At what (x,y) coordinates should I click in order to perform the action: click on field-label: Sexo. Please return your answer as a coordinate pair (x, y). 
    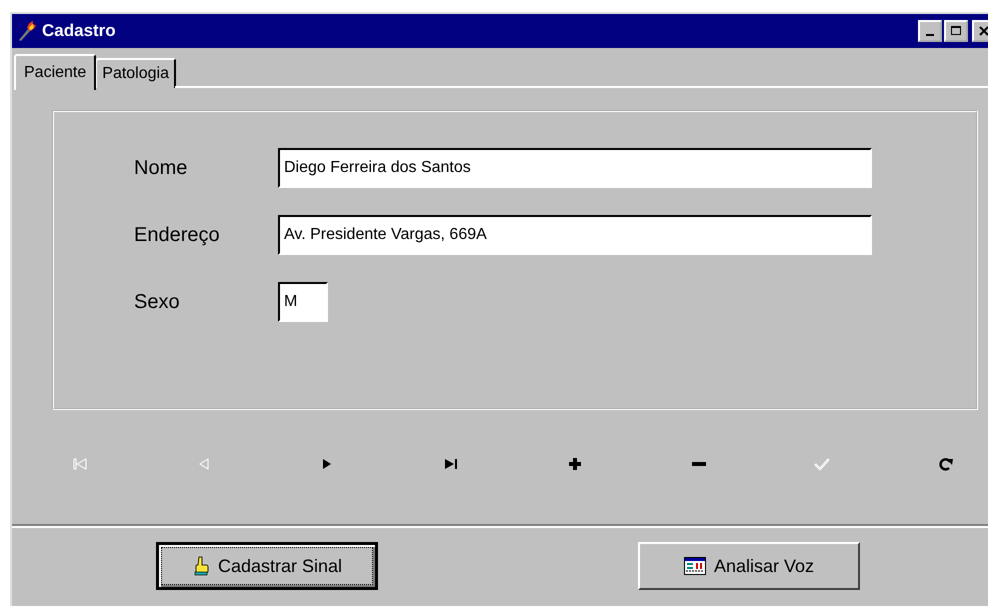
    Looking at the image, I should click on (157, 302).